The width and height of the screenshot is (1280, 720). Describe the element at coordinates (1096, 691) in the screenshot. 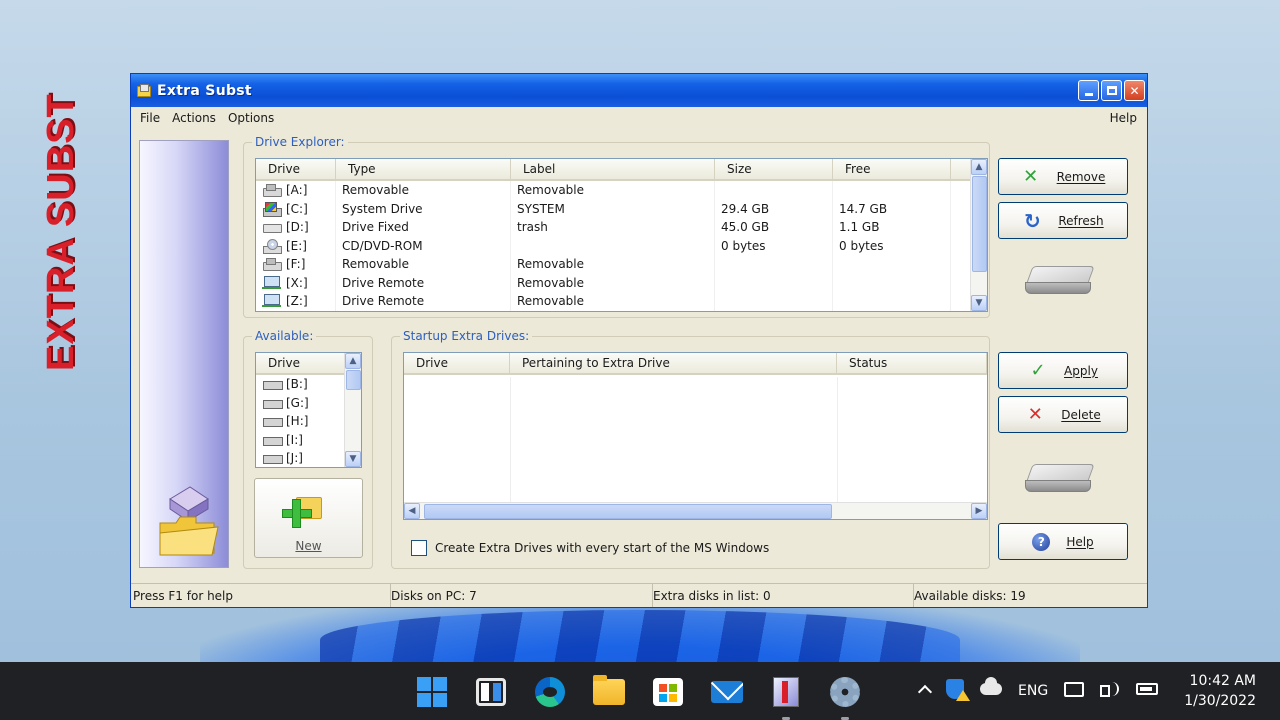

I see `system-tray: ENG 10:42 AM 1/30/2022` at that location.